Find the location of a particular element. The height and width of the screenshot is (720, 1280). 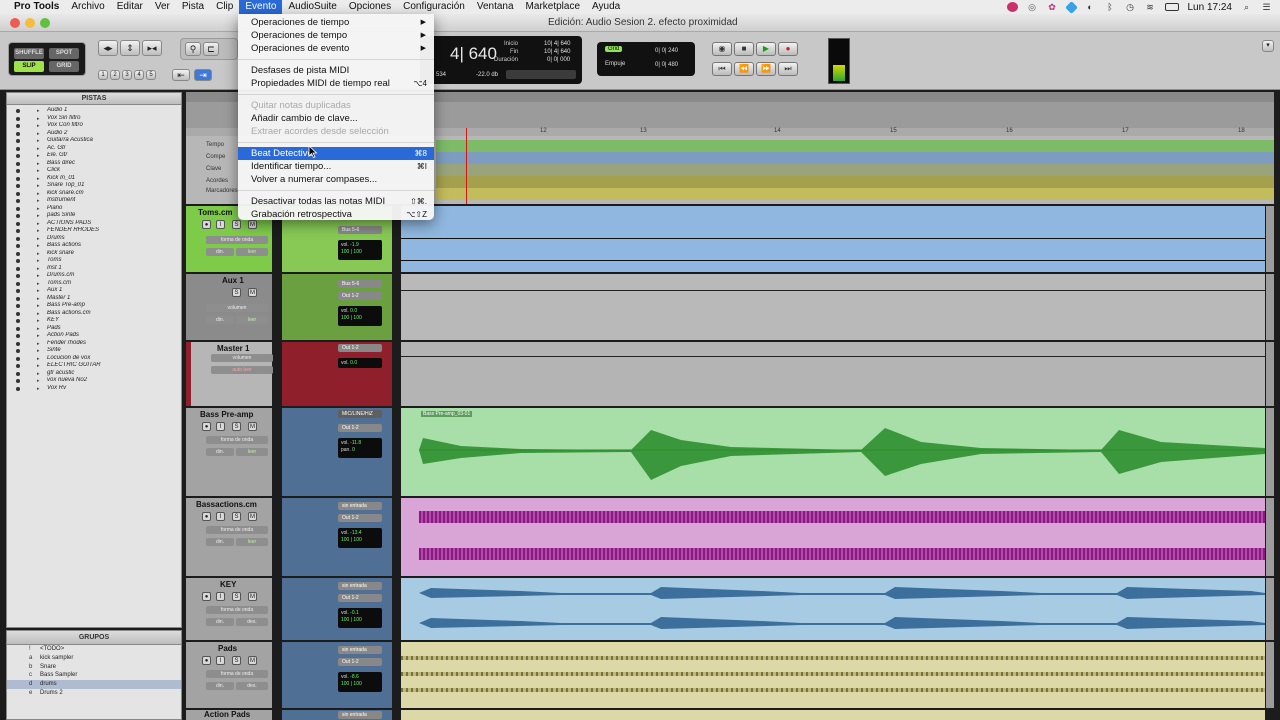

menu-item: Operaciones de evento ▶ is located at coordinates (336, 48).